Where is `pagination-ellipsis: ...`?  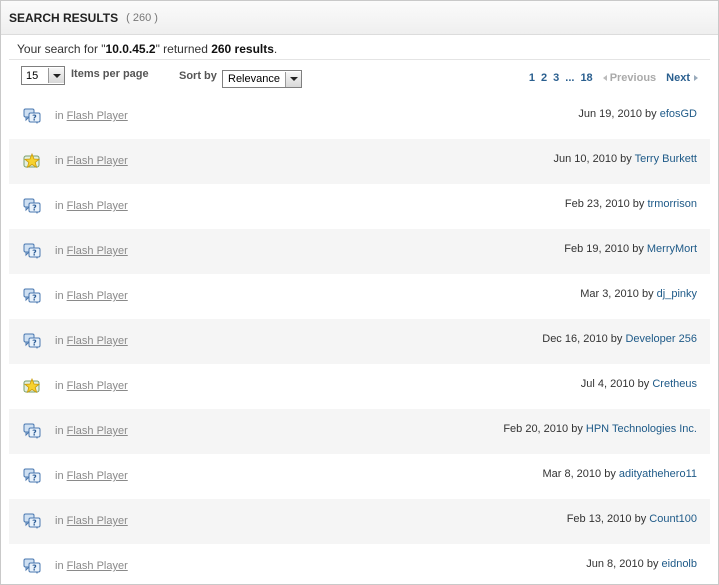
pagination-ellipsis: ... is located at coordinates (570, 78).